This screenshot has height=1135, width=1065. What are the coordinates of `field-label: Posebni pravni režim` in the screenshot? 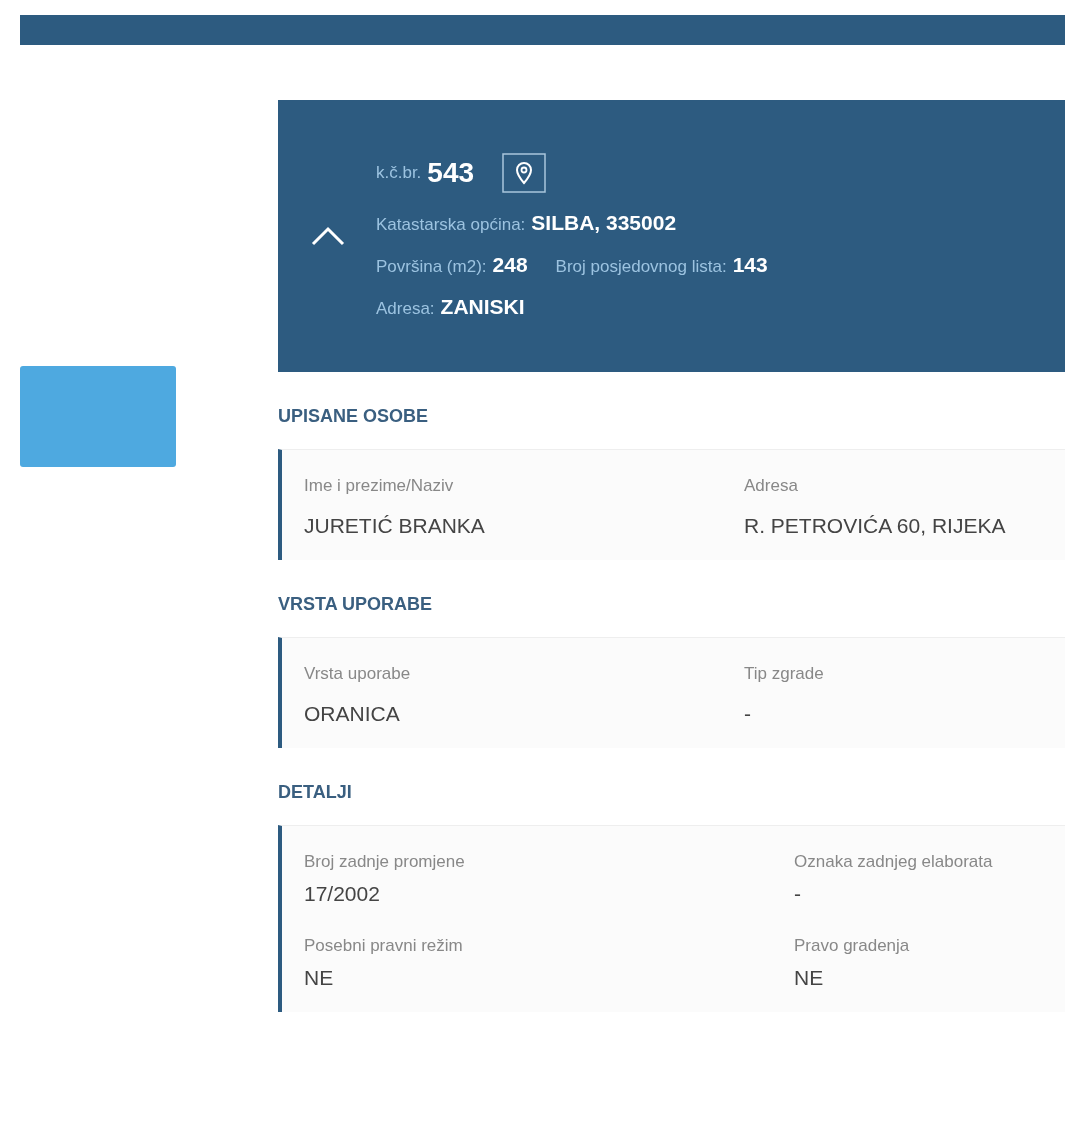 It's located at (384, 946).